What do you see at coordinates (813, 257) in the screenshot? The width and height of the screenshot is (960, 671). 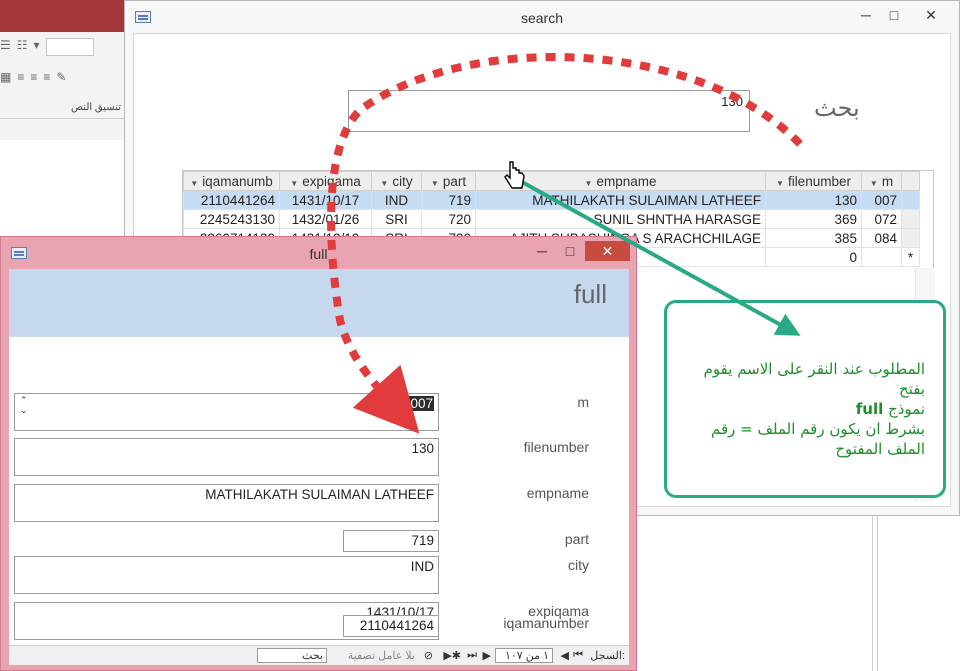 I see `cell-filenumber-default: 0` at bounding box center [813, 257].